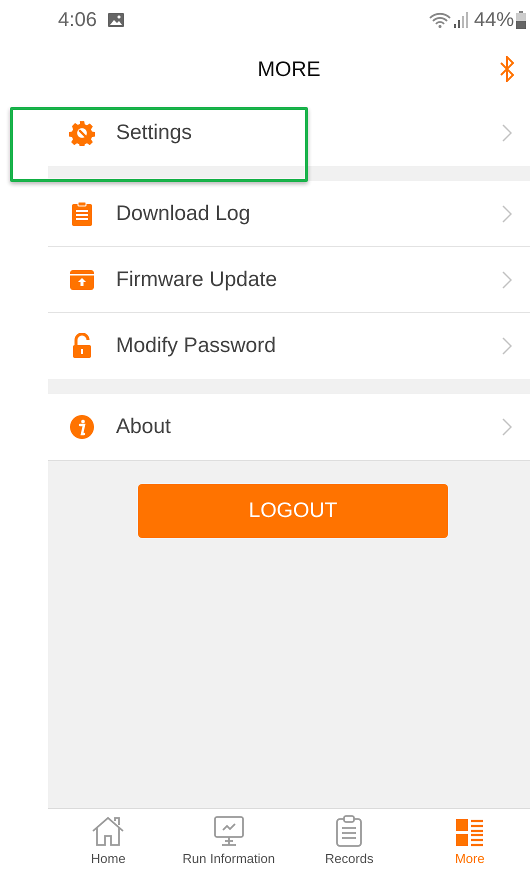  I want to click on menu-item: Modify Password, so click(289, 346).